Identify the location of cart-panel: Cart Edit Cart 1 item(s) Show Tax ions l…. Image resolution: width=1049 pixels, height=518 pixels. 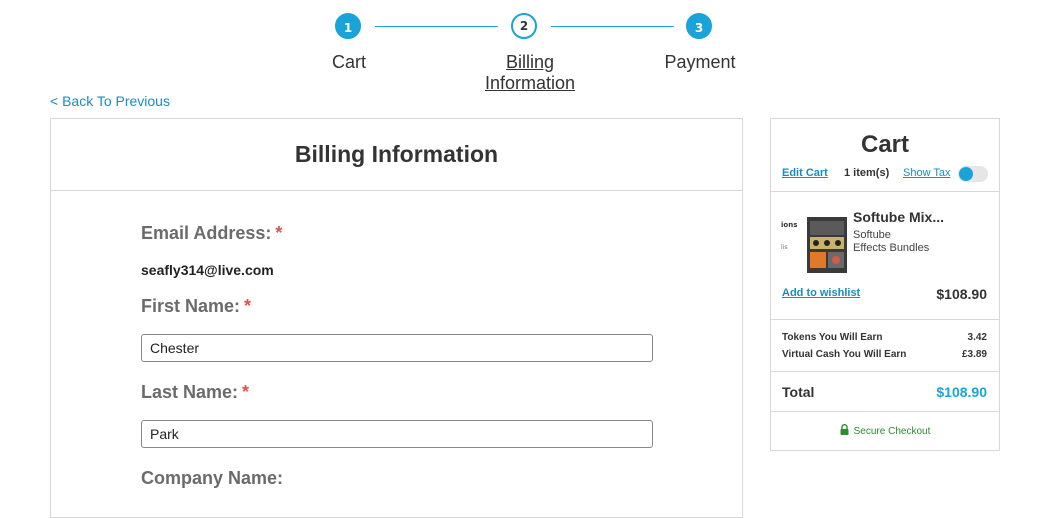
(885, 284).